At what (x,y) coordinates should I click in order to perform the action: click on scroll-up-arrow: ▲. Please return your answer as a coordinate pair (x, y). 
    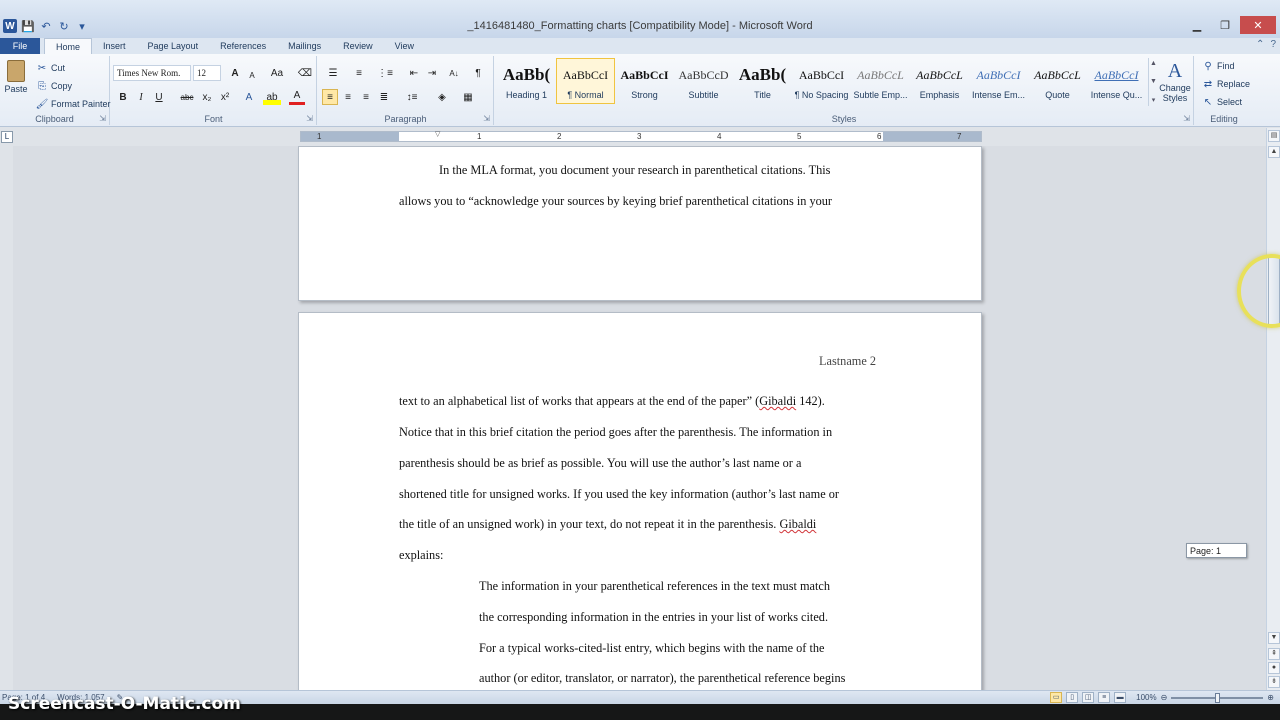
    Looking at the image, I should click on (1274, 152).